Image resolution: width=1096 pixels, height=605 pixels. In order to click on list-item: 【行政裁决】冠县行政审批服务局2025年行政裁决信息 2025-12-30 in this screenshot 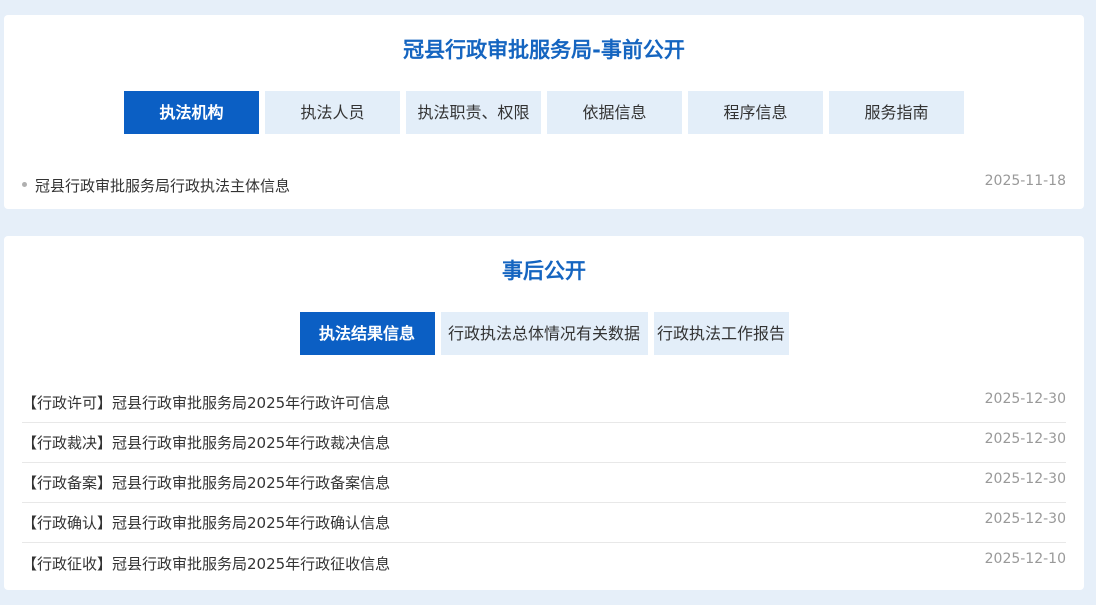, I will do `click(544, 443)`.